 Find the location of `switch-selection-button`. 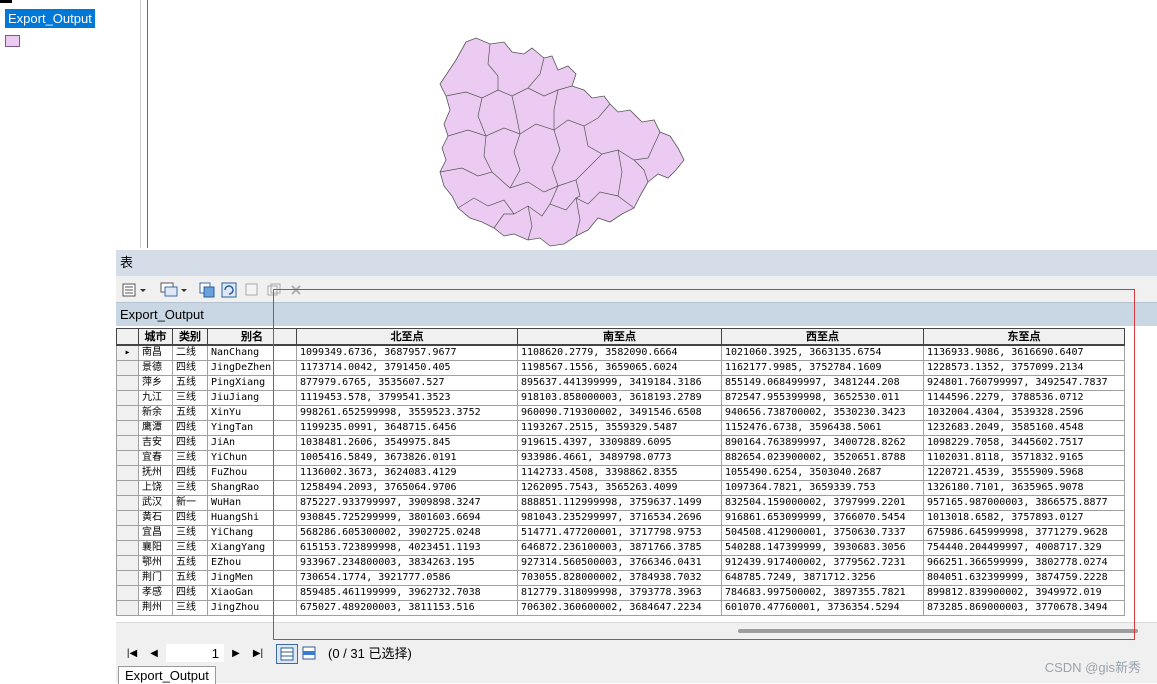

switch-selection-button is located at coordinates (229, 290).